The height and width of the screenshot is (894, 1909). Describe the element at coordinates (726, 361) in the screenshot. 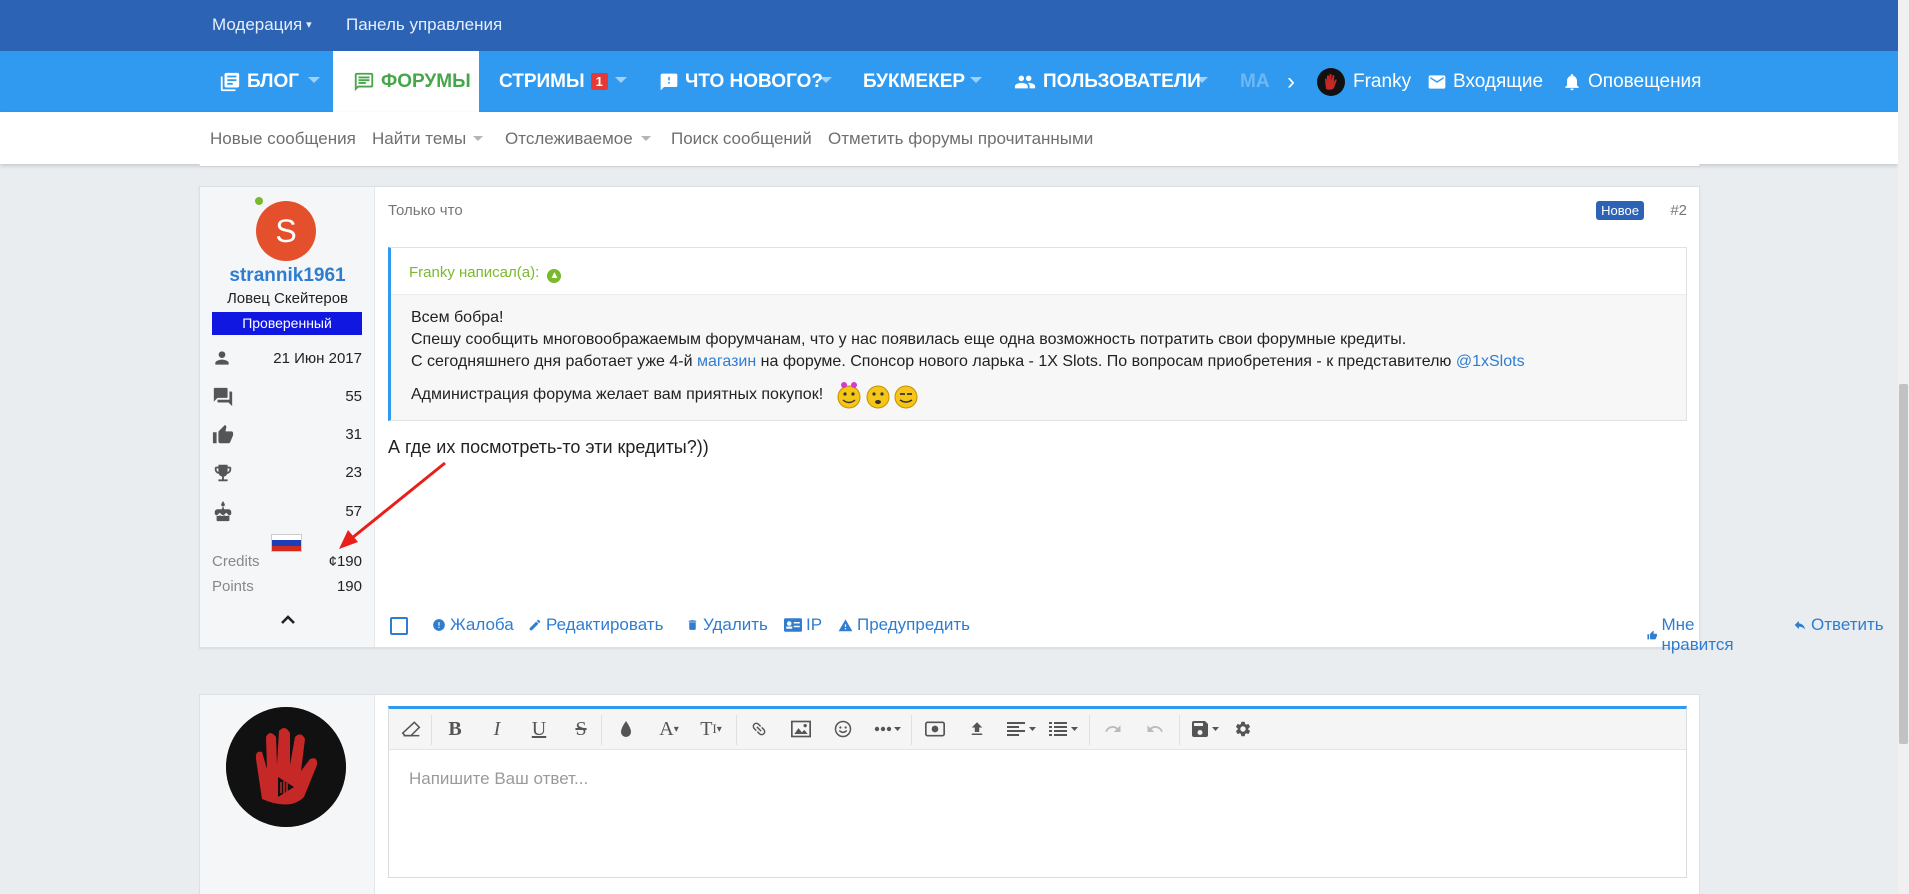

I see `shop-link: магазин` at that location.